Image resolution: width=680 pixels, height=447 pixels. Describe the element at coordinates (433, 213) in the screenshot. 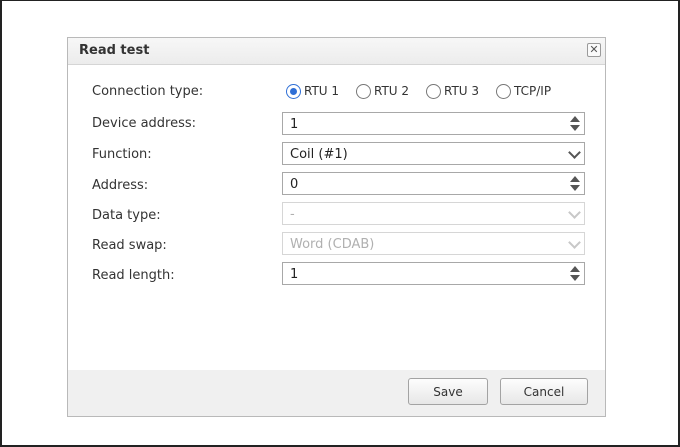

I see `data-type-select: -` at that location.